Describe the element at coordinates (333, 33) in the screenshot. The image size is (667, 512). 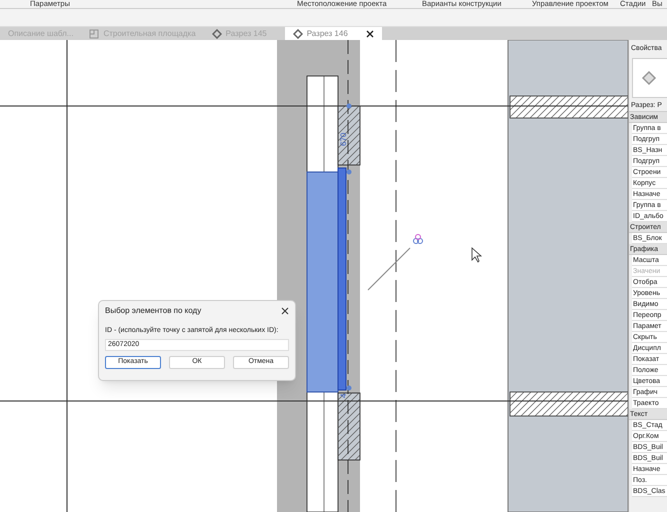
I see `view-tab: Разрез 146` at that location.